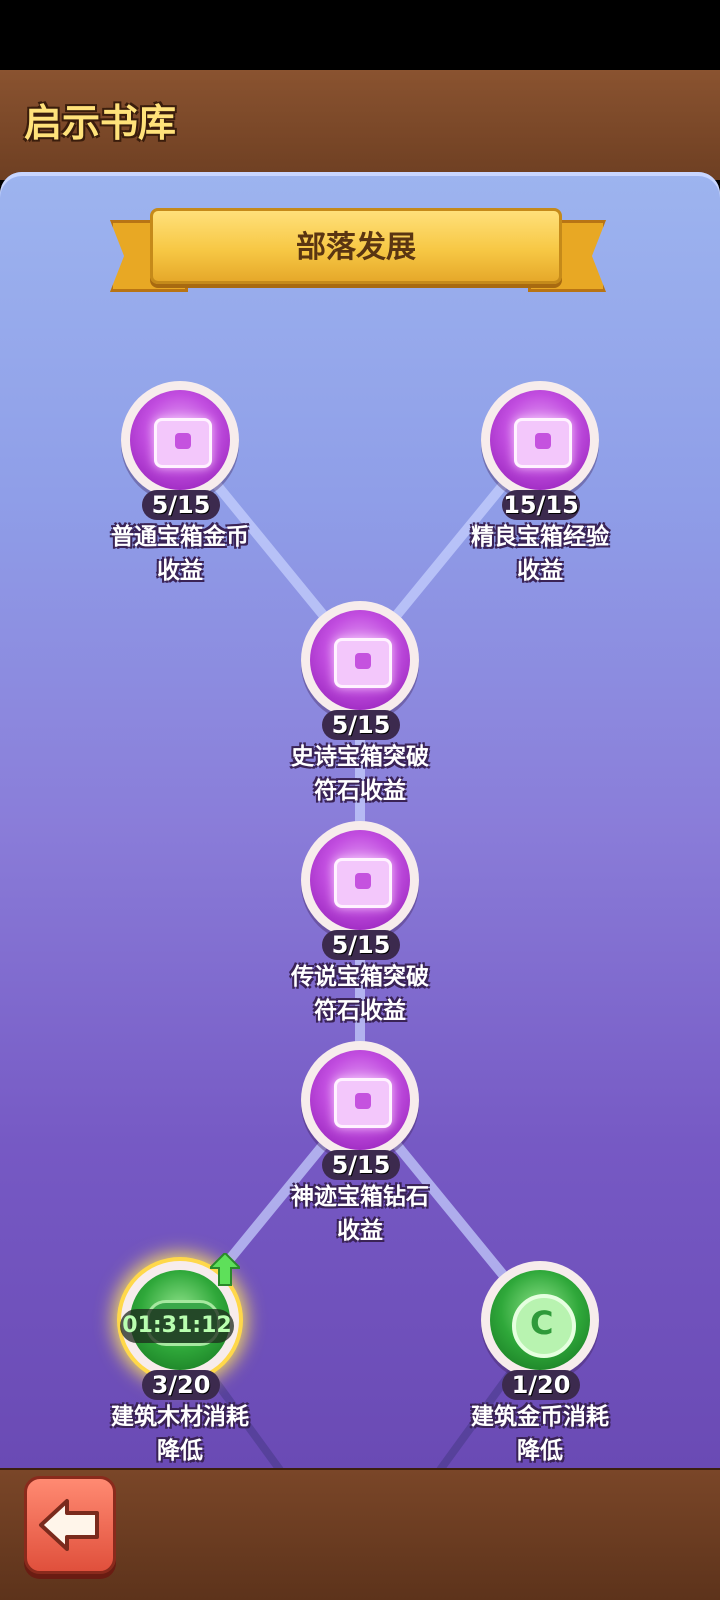  Describe the element at coordinates (181, 1385) in the screenshot. I see `skill-count: 3/20` at that location.